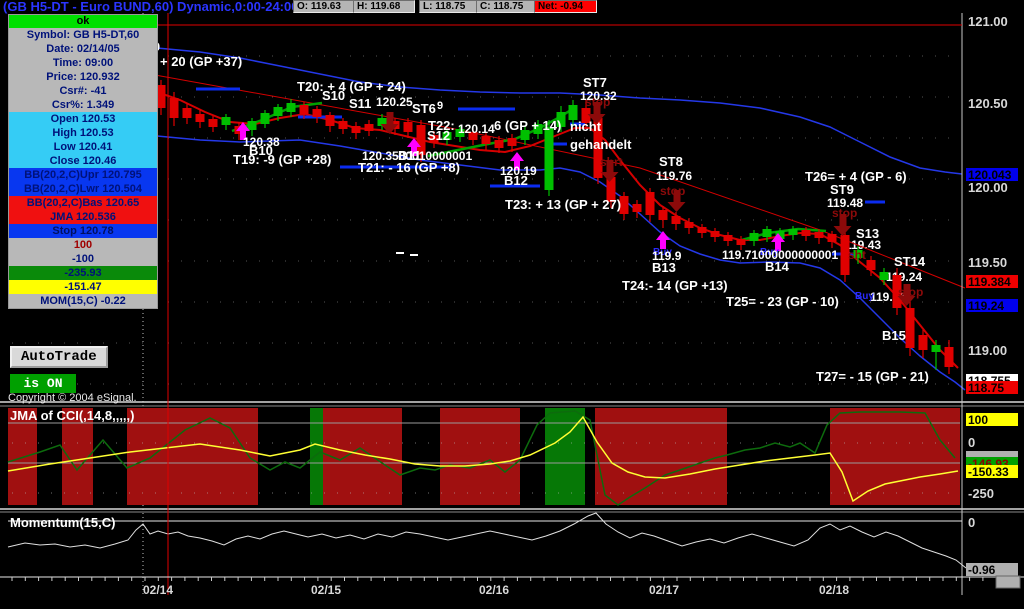 The image size is (1024, 609). I want to click on annotation: T27= - 15 (GP - 21), so click(872, 376).